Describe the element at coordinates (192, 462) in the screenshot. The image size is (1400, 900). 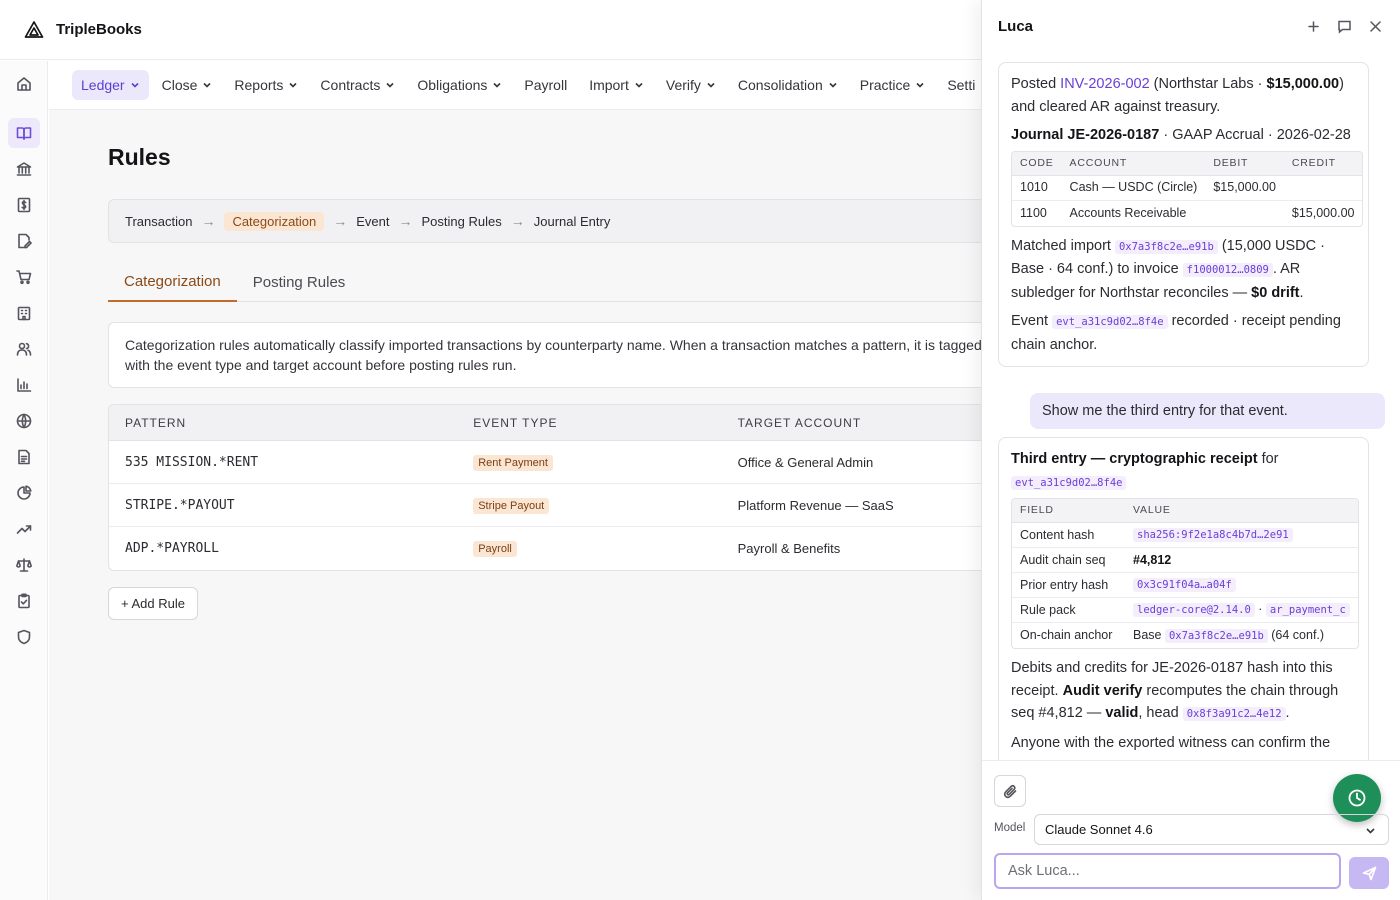
I see `rule-pattern: 535 MISSION.*RENT` at that location.